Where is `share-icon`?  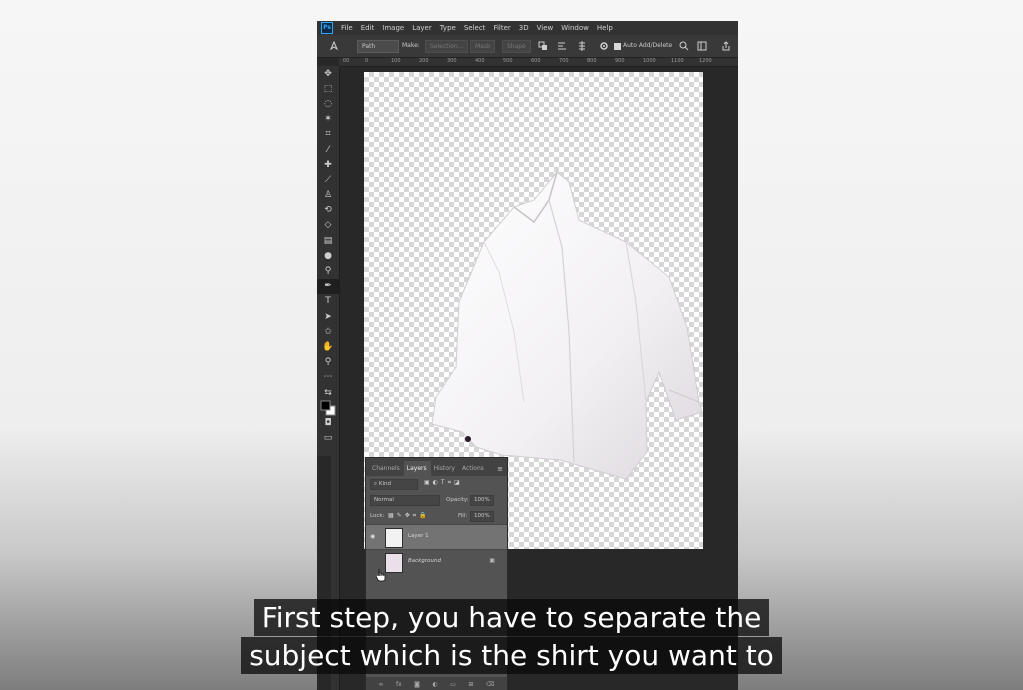 share-icon is located at coordinates (726, 46).